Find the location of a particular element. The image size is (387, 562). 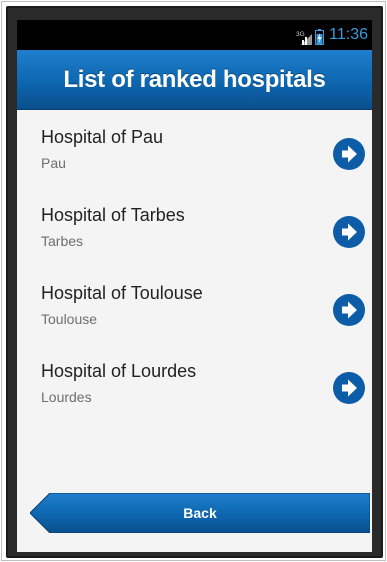

hospital-name: Hospital of Toulouse is located at coordinates (122, 293).